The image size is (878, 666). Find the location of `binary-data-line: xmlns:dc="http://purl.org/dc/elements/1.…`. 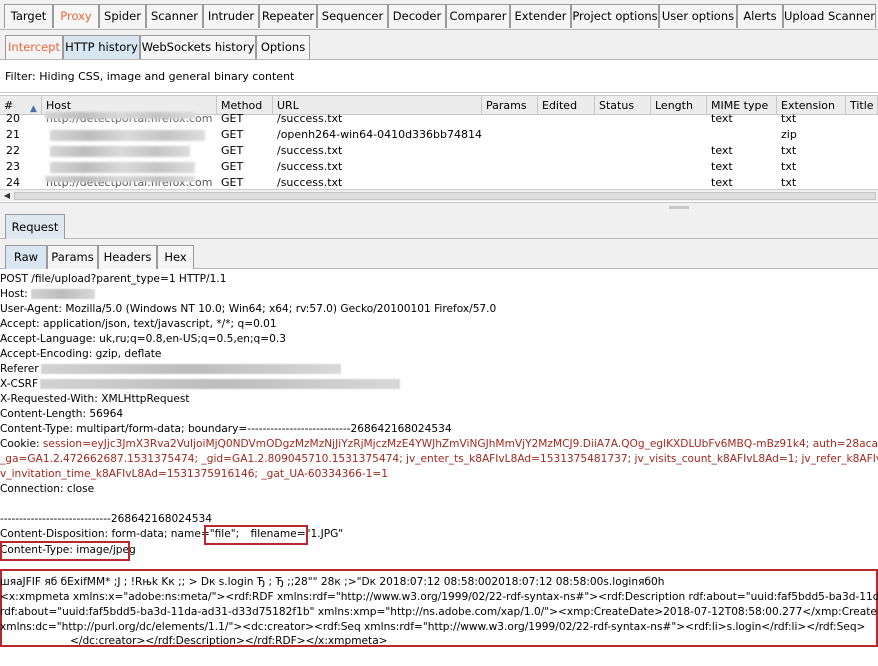

binary-data-line: xmlns:dc="http://purl.org/dc/elements/1.… is located at coordinates (433, 627).